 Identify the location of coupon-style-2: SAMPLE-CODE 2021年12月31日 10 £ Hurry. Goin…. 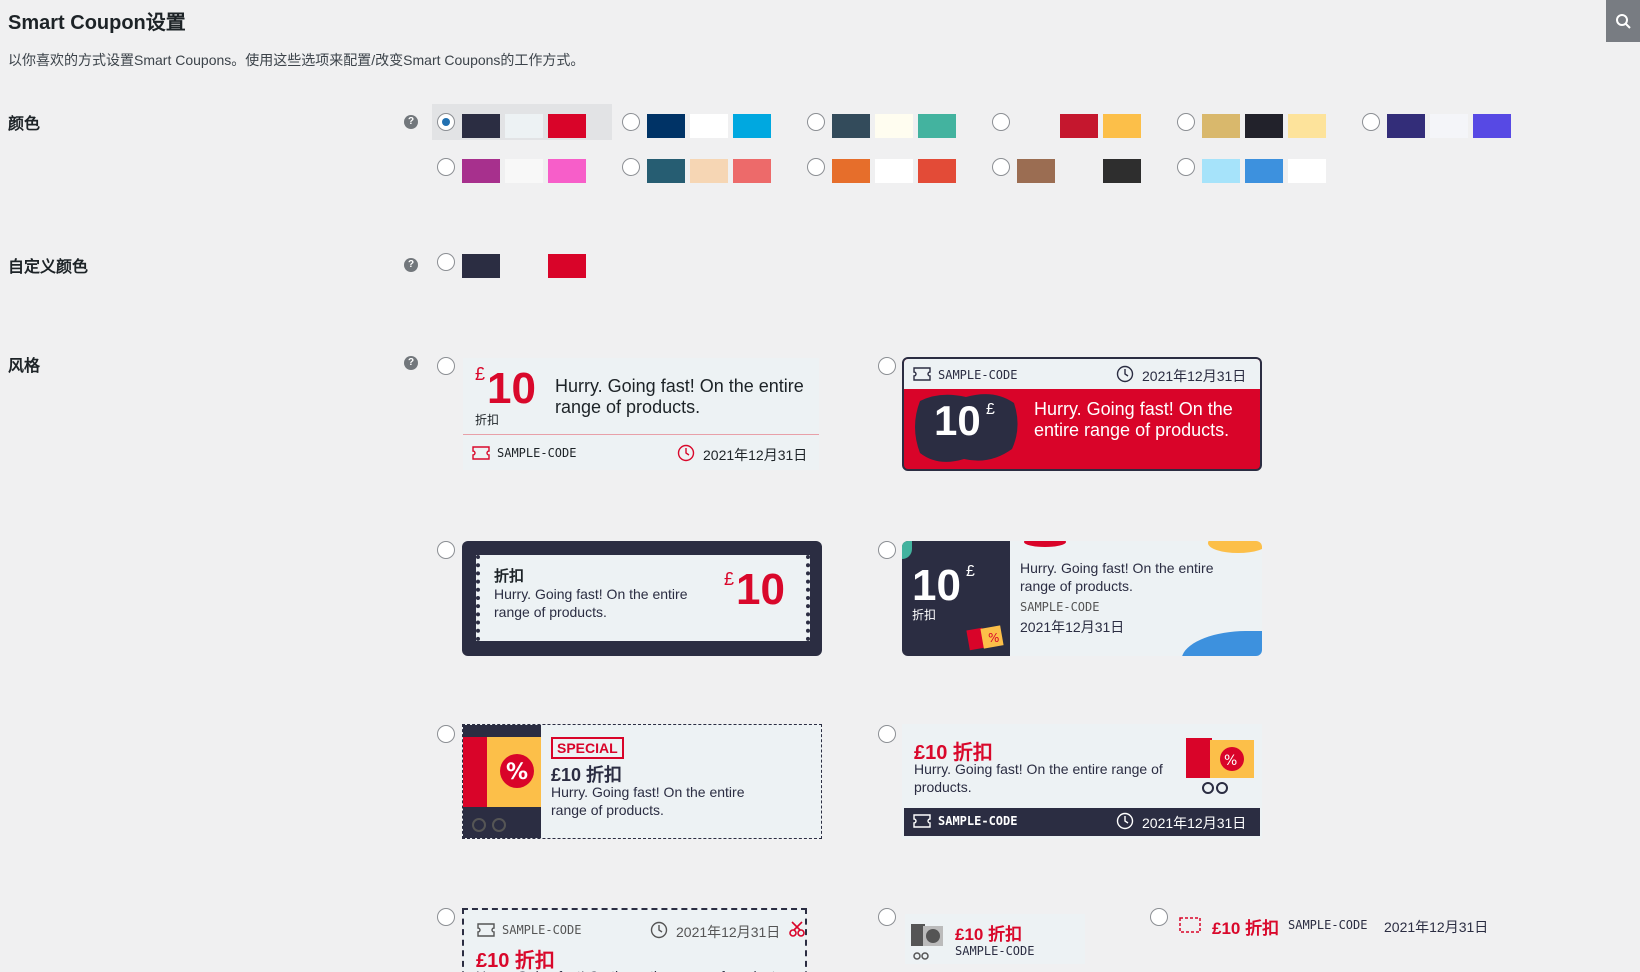
(1082, 414).